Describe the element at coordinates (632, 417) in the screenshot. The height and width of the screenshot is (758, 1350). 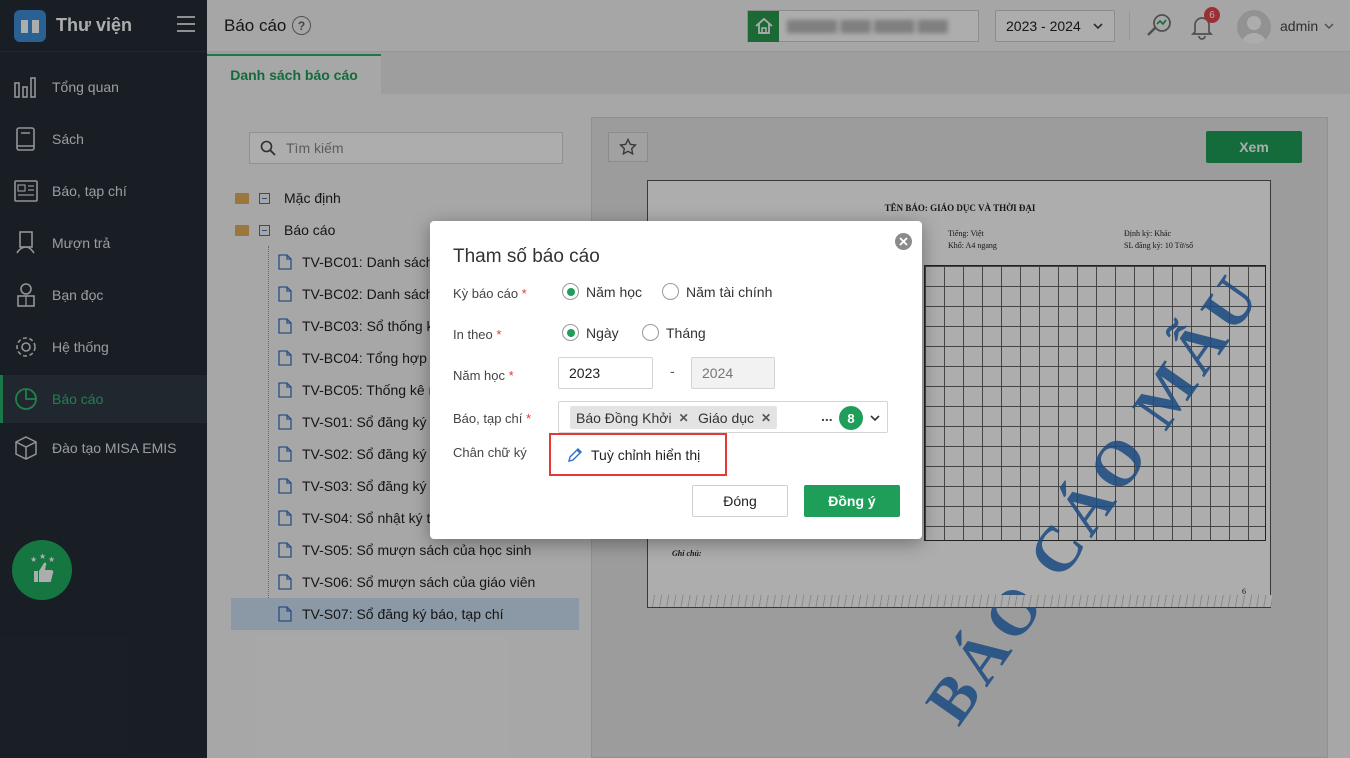
I see `tag-item: Báo Đồng Khởi ✕` at that location.